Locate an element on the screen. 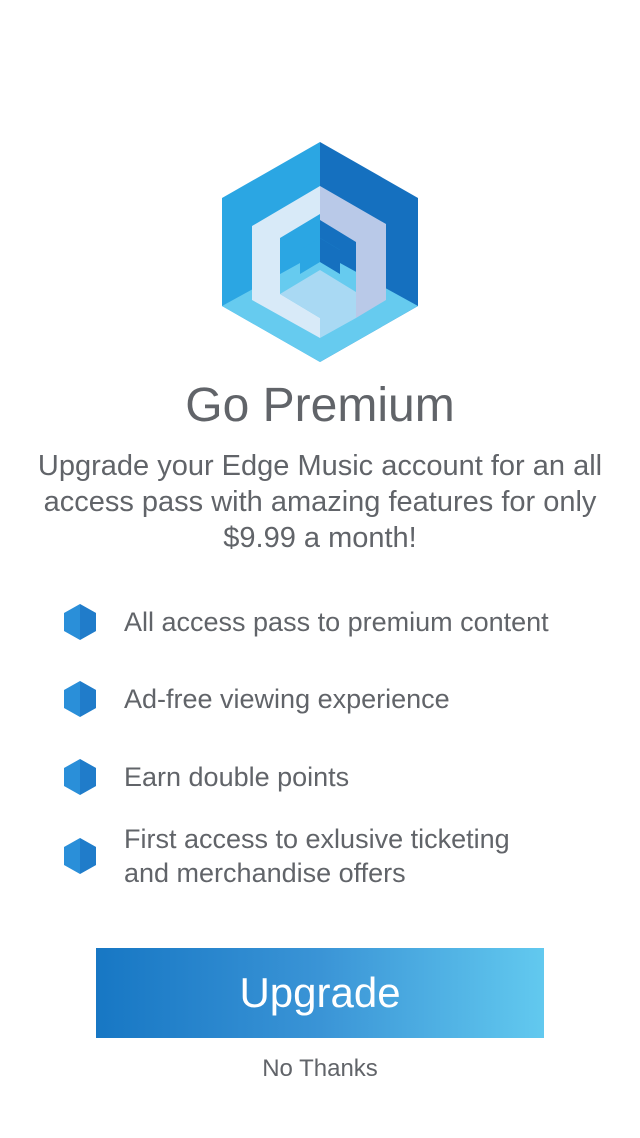 This screenshot has width=640, height=1138. feature-item: Ad-free viewing experience is located at coordinates (342, 699).